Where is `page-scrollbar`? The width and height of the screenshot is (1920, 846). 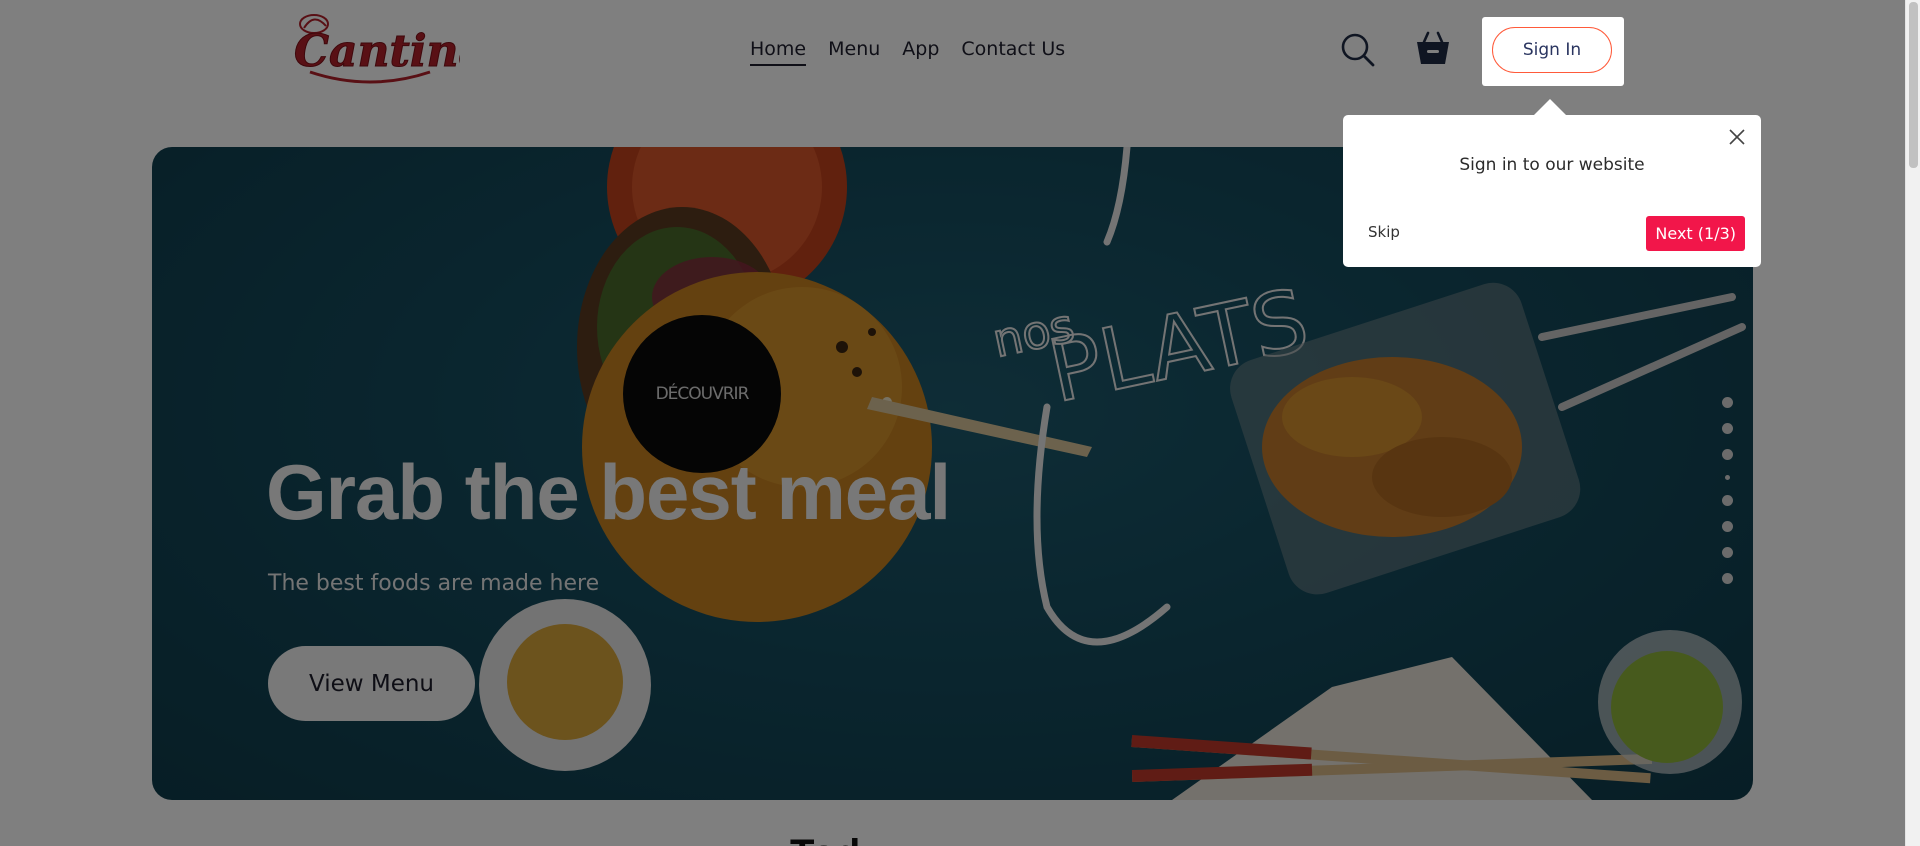 page-scrollbar is located at coordinates (1912, 423).